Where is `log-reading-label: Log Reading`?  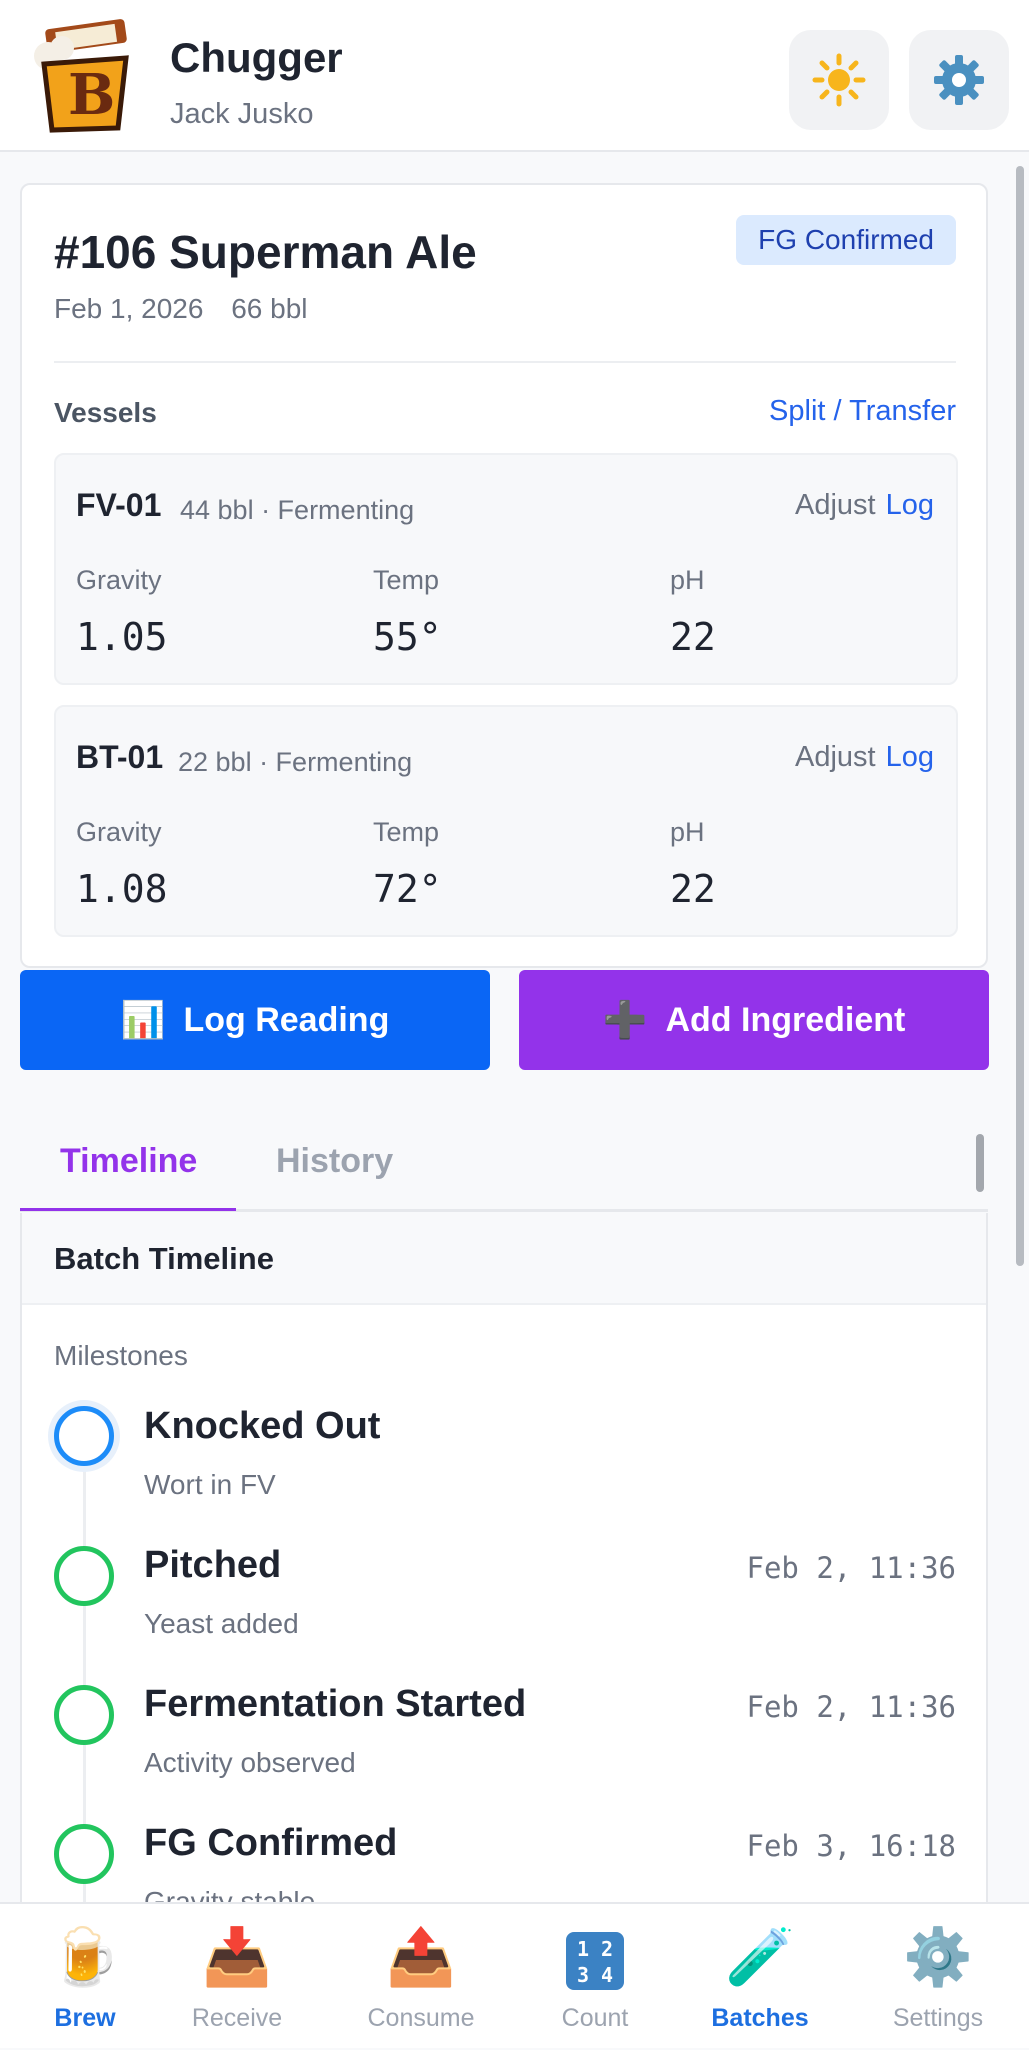 log-reading-label: Log Reading is located at coordinates (286, 1019).